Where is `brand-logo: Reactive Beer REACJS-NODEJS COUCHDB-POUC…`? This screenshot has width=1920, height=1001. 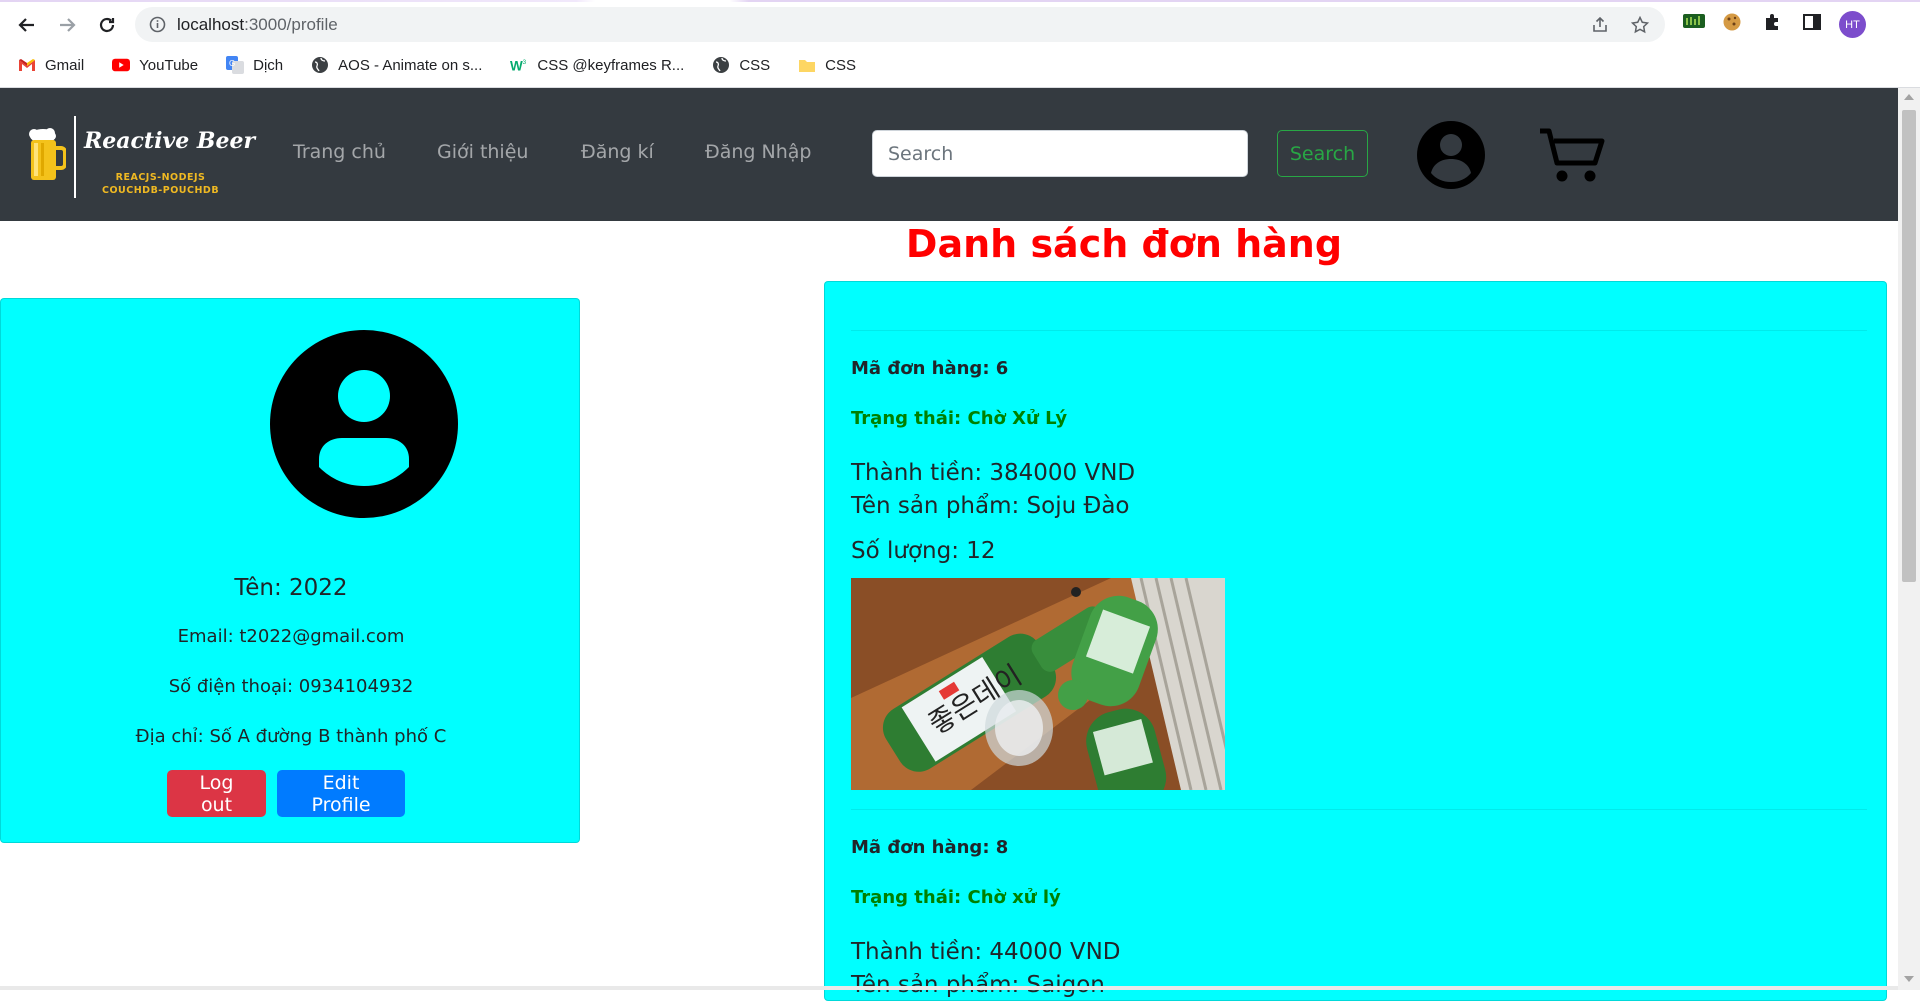 brand-logo: Reactive Beer REACJS-NODEJS COUCHDB-POUC… is located at coordinates (141, 157).